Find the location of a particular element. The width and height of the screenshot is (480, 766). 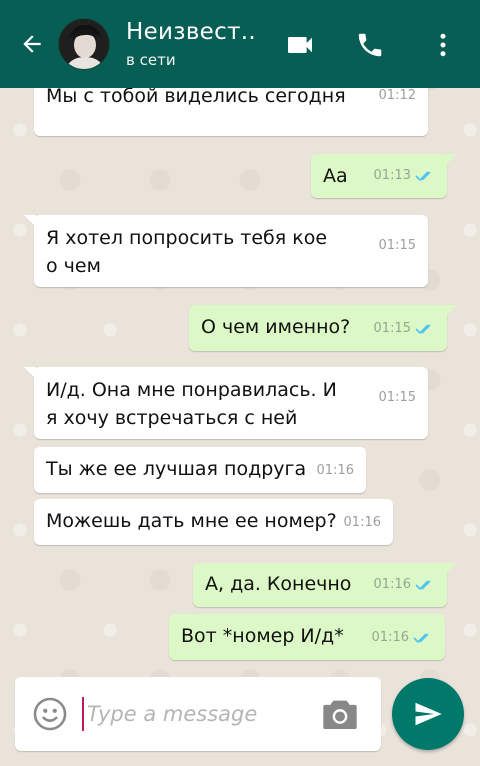

message-incoming: Я хотел попросить тебя кое о чем 01:15 is located at coordinates (226, 251).